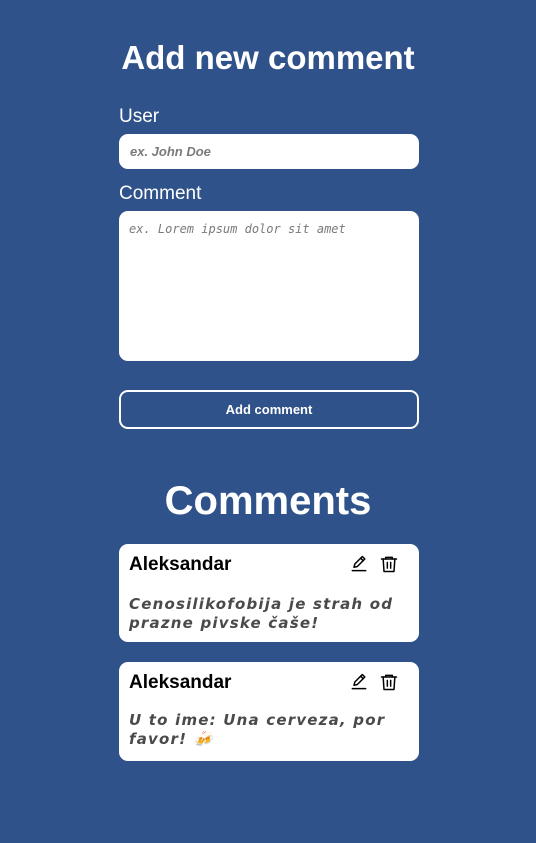 This screenshot has height=843, width=536. What do you see at coordinates (139, 116) in the screenshot?
I see `user-label: User` at bounding box center [139, 116].